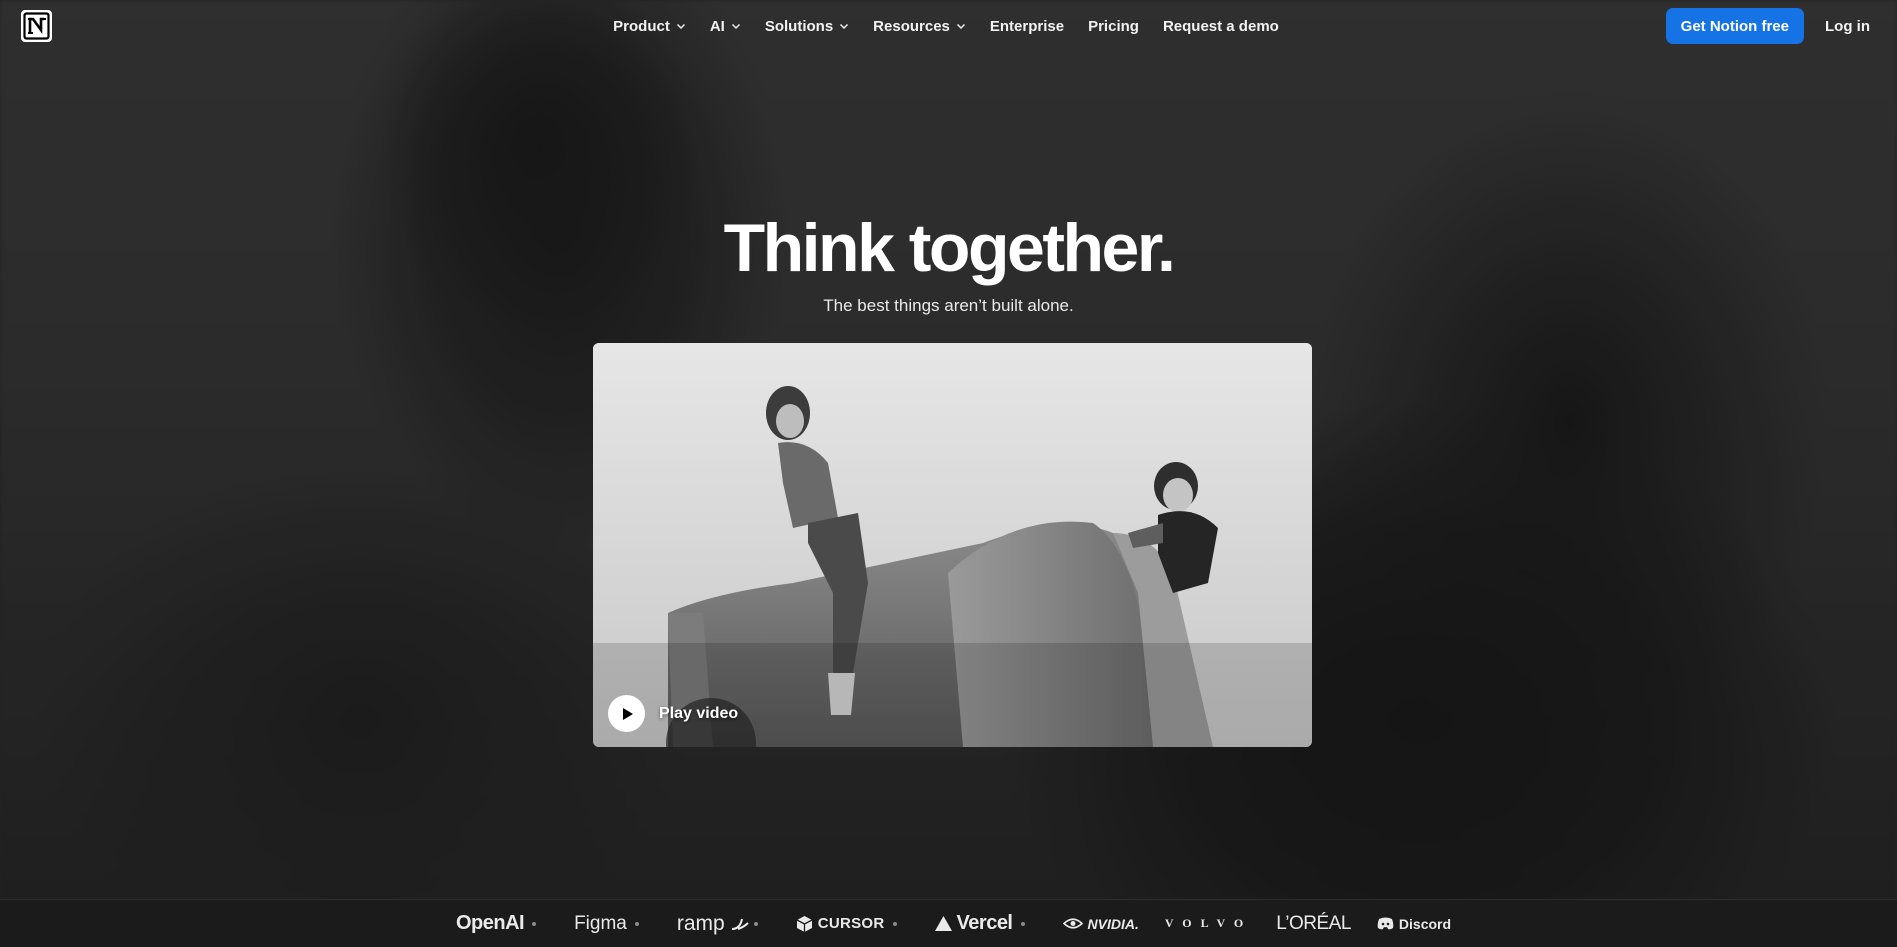 The width and height of the screenshot is (1897, 947). I want to click on logo-vercel: Vercel, so click(973, 923).